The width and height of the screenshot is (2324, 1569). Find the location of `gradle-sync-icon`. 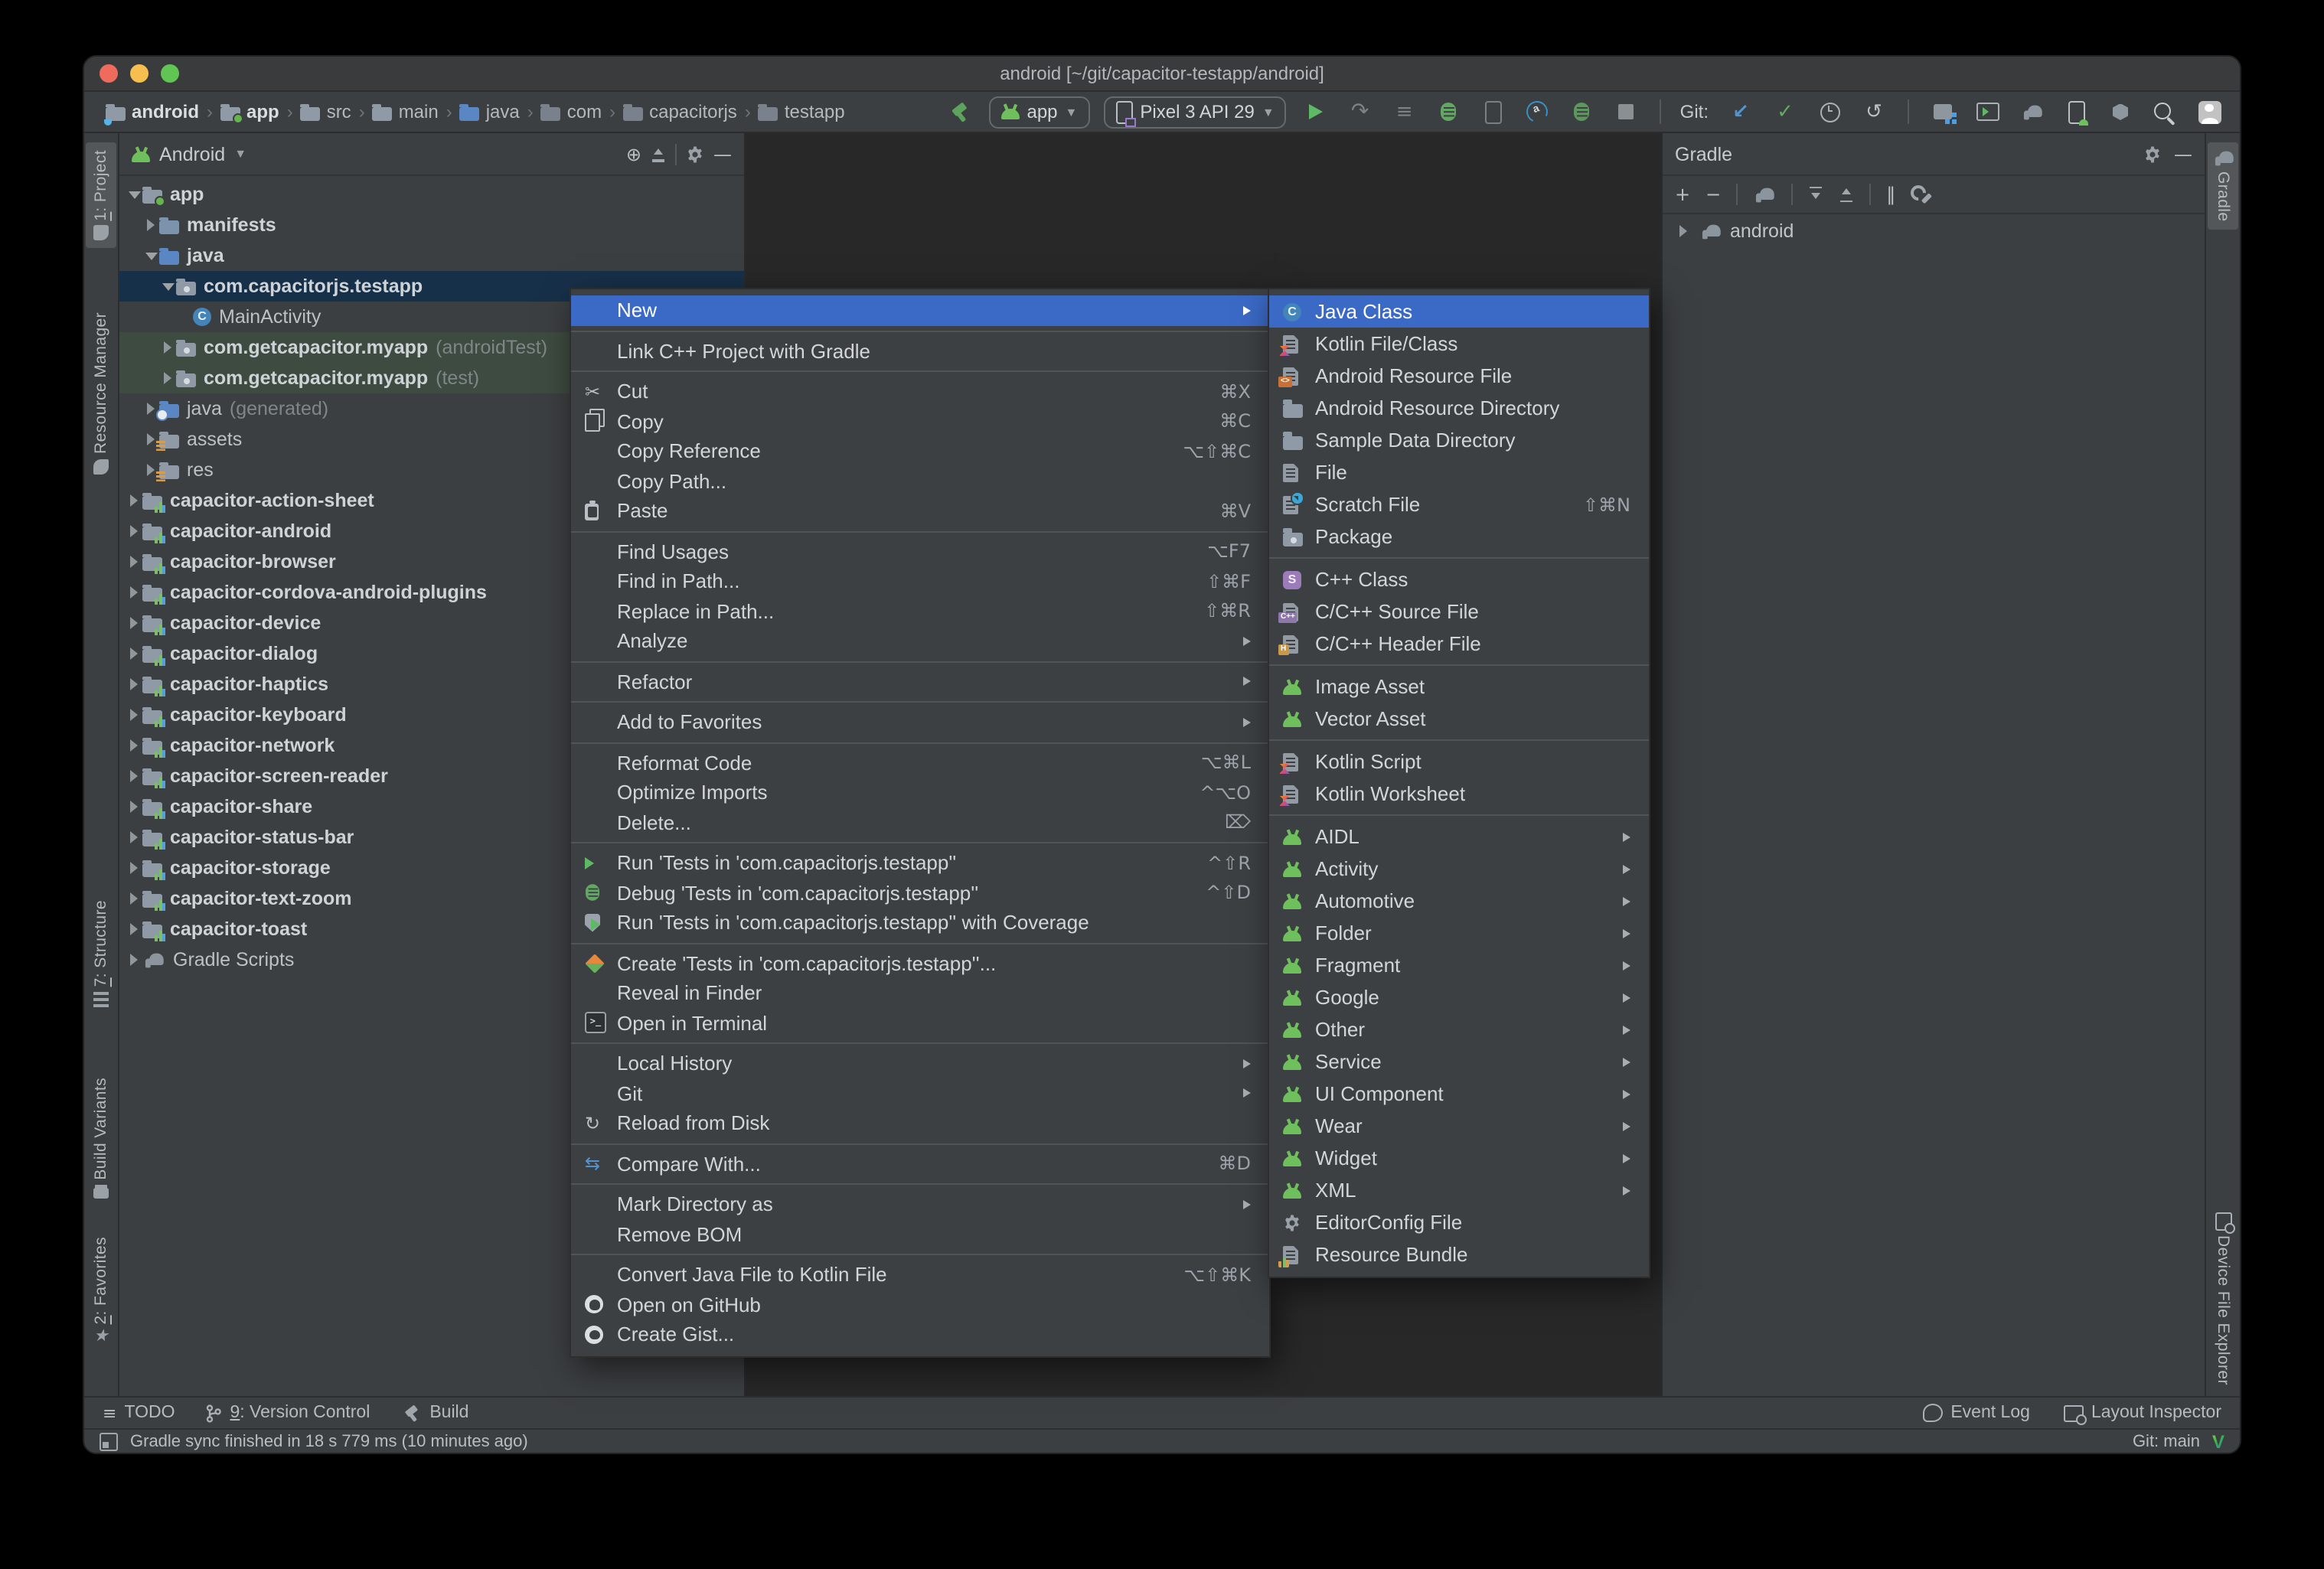

gradle-sync-icon is located at coordinates (2031, 111).